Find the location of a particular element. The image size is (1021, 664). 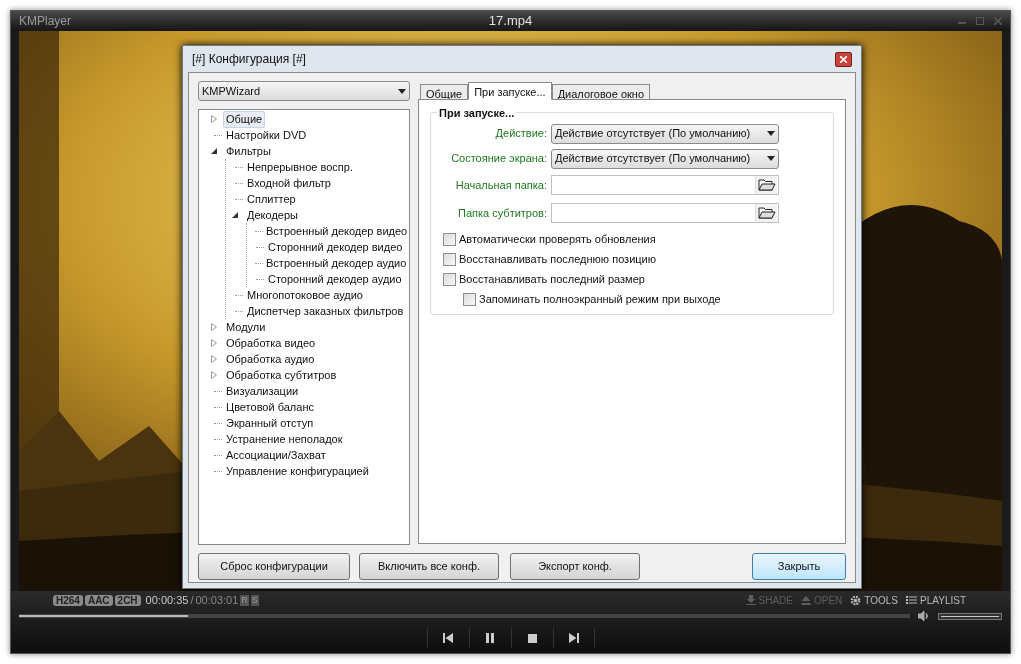

tree-item: Обработка субтитров is located at coordinates (281, 375).